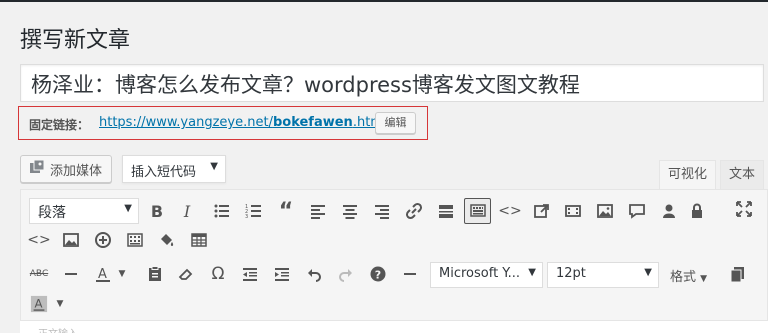 The height and width of the screenshot is (333, 768). I want to click on align-right-icon, so click(382, 211).